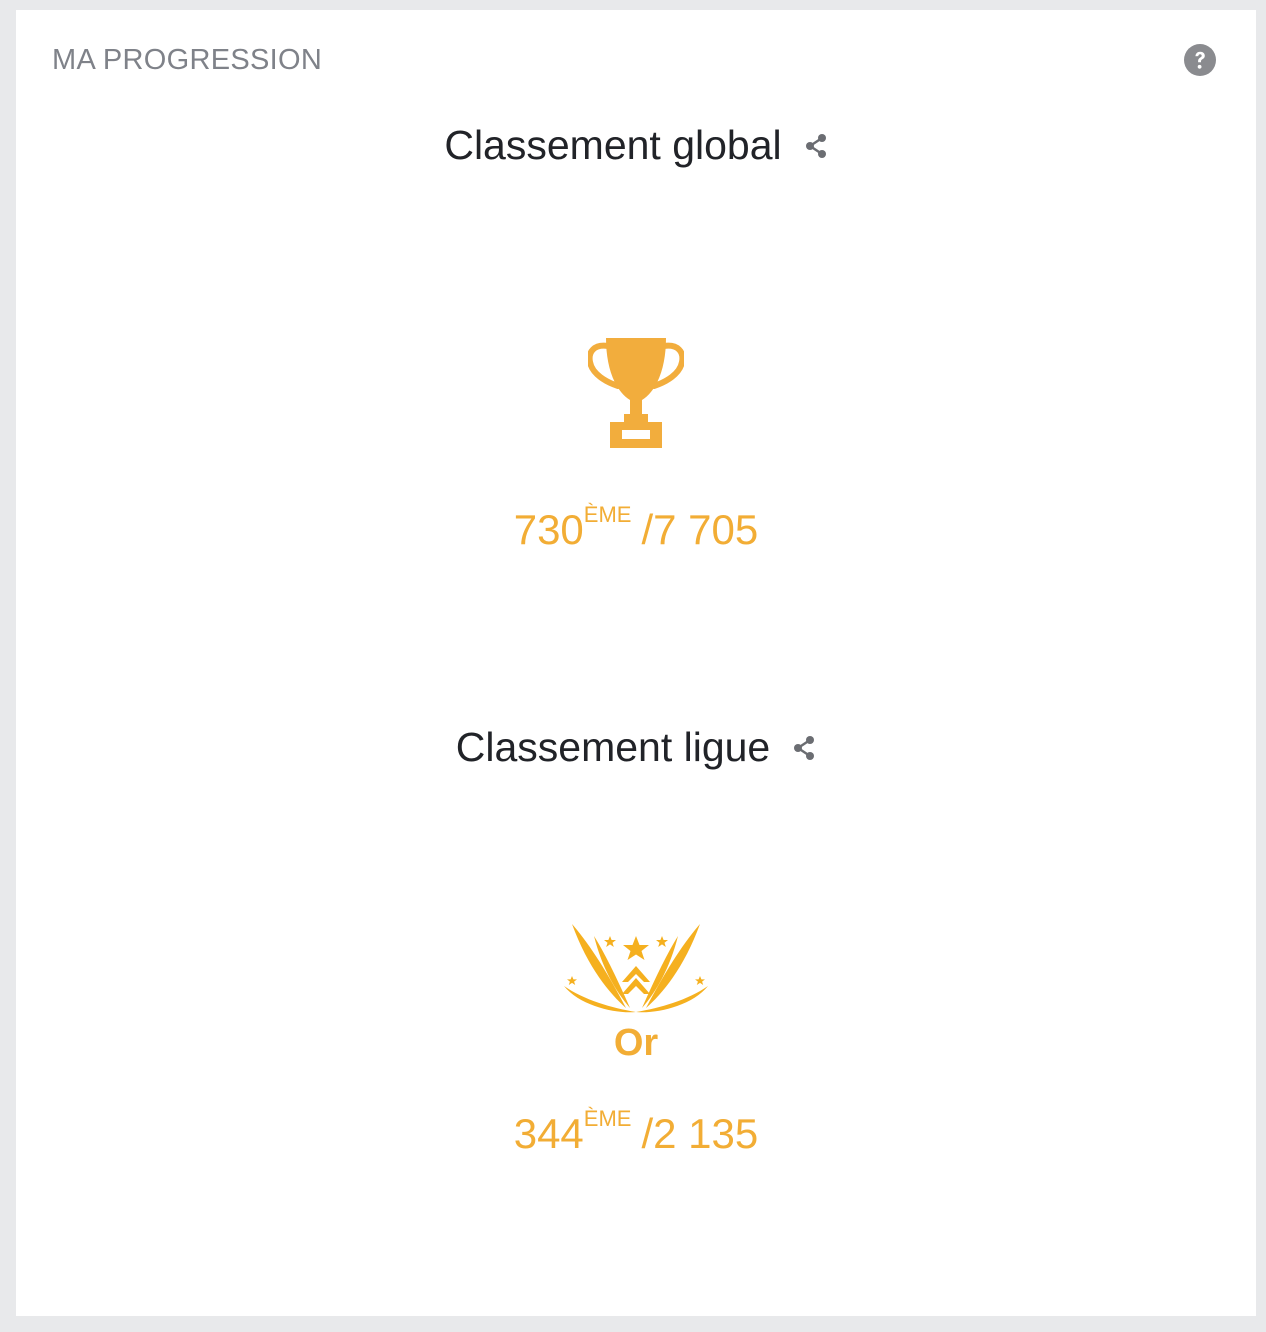 The image size is (1266, 1332). I want to click on global-ranking-heading: Classement global, so click(636, 145).